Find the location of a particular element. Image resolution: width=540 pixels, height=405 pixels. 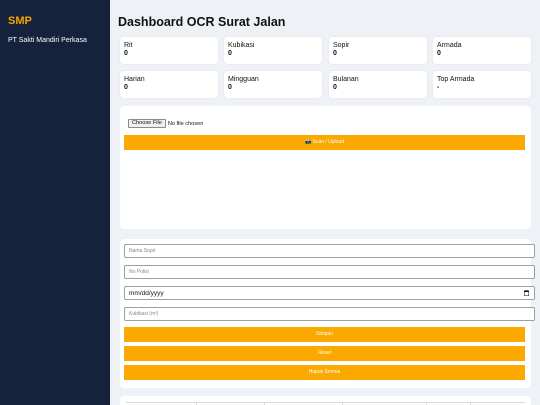

scan-upload-label: 📷 Scan / Upload is located at coordinates (324, 142).